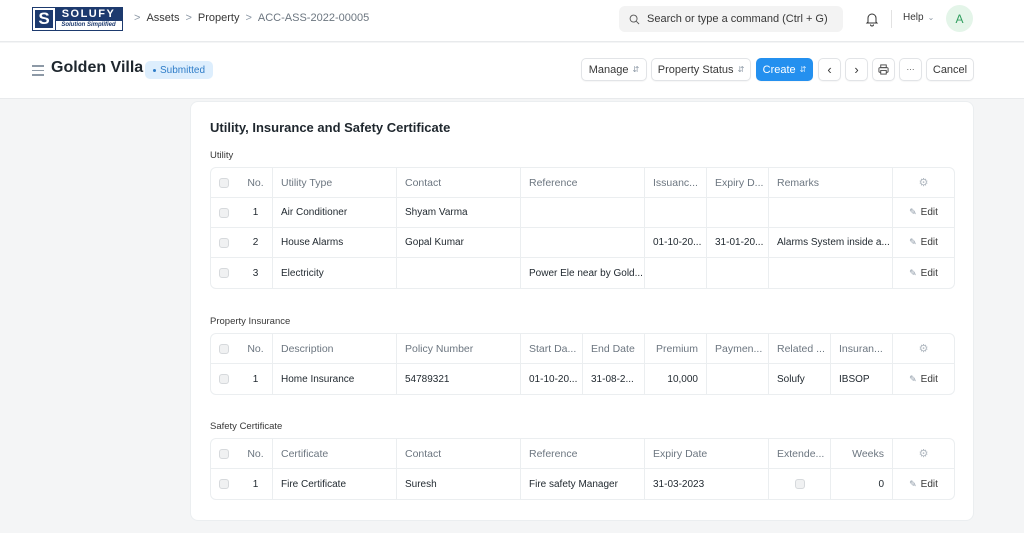  What do you see at coordinates (335, 484) in the screenshot?
I see `certificate-cell: Fire Certificate` at bounding box center [335, 484].